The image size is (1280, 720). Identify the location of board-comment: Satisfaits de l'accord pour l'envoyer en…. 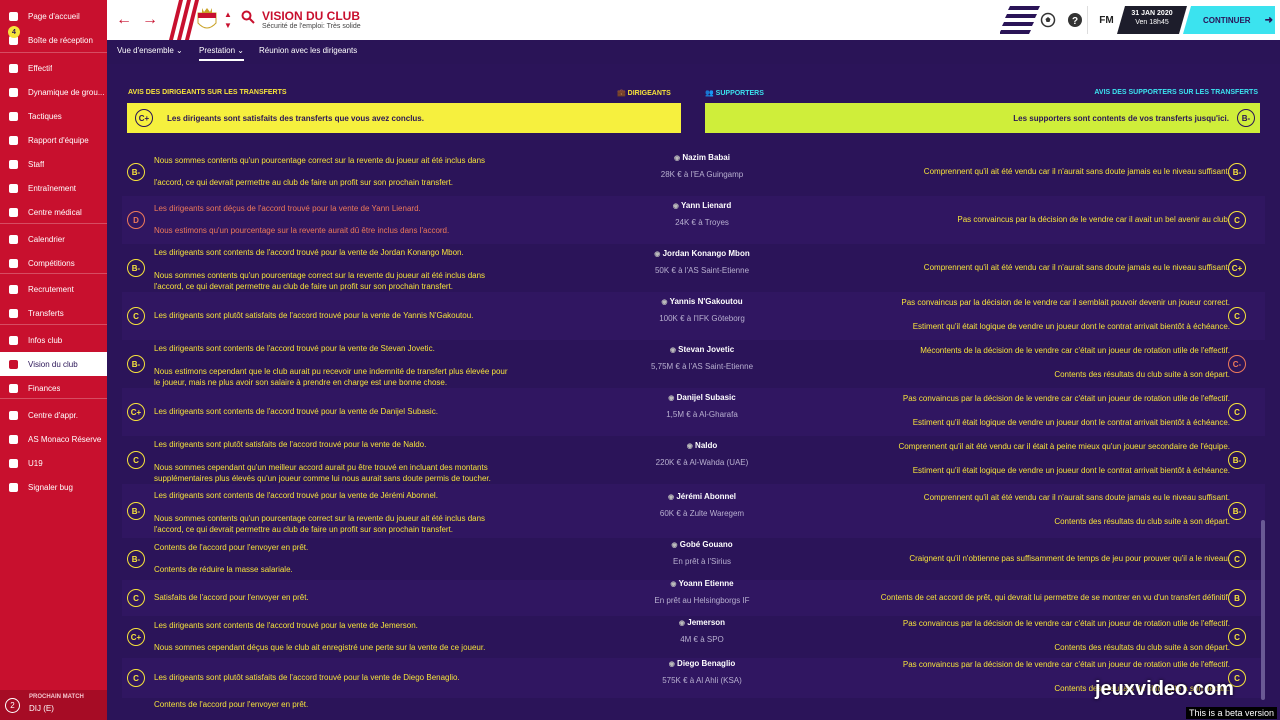
(231, 597).